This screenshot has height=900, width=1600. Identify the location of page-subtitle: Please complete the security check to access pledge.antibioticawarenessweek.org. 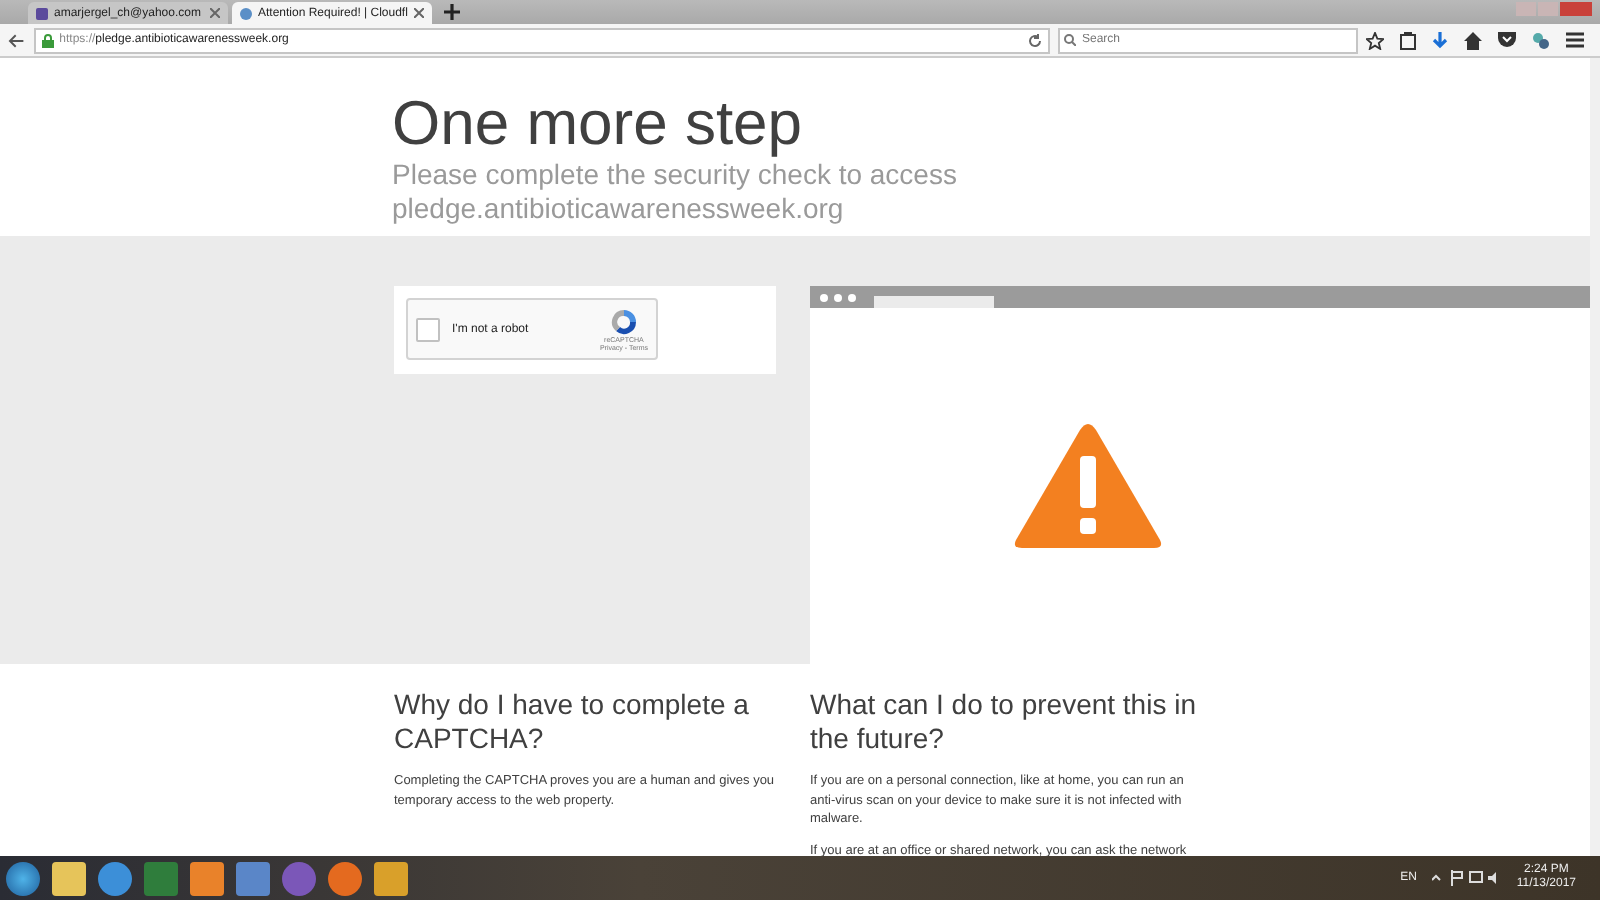
(675, 192).